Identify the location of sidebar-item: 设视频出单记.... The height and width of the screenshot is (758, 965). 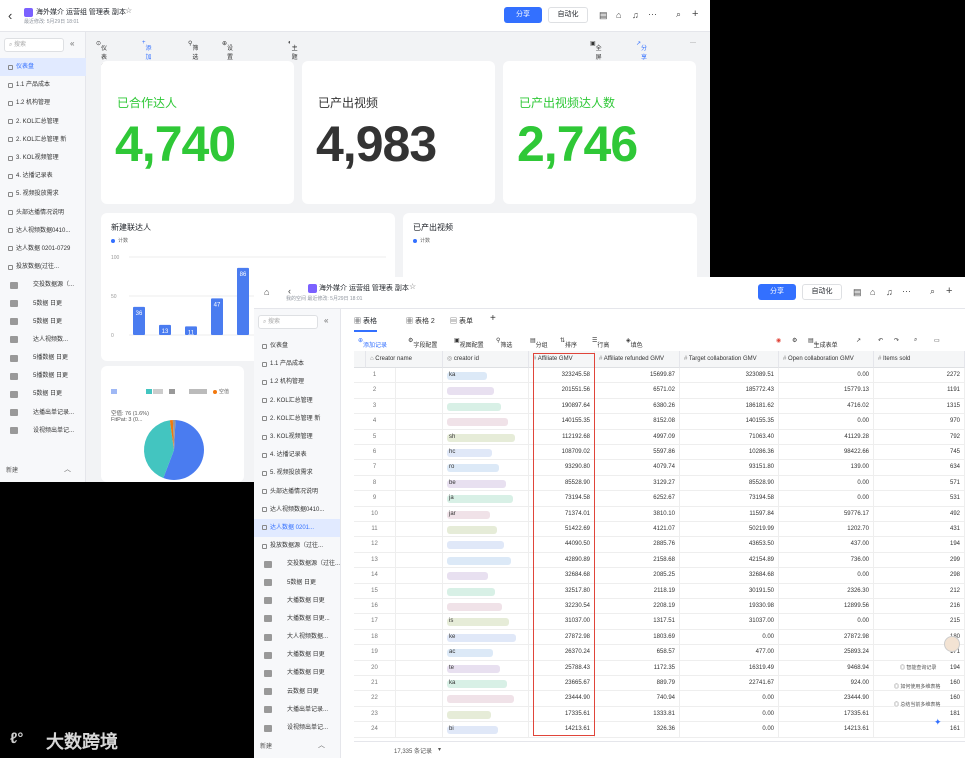
(297, 728).